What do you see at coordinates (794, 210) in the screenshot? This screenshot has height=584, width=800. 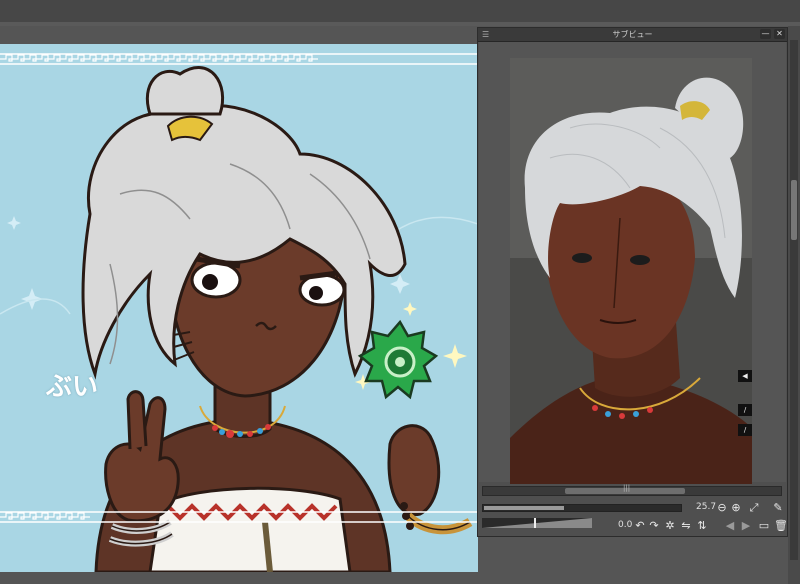 I see `canvas-scroll-thumb` at bounding box center [794, 210].